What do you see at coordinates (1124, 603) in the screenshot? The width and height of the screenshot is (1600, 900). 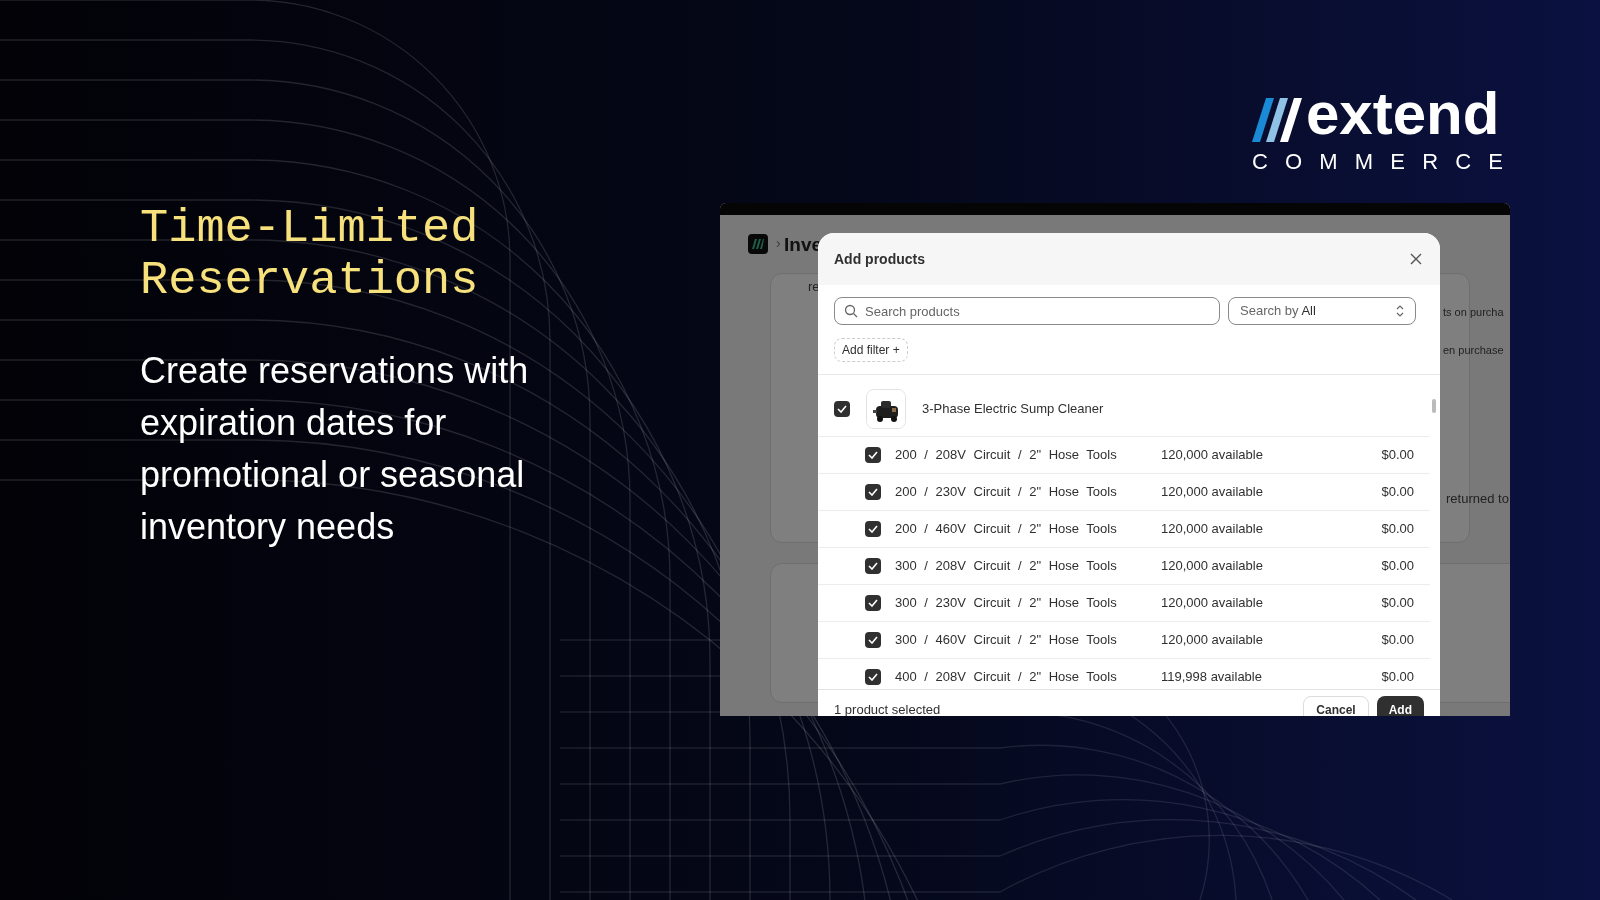 I see `variant-row: 300 / 230V Circuit / 2" Hose Tools 120,000 available $0.00` at bounding box center [1124, 603].